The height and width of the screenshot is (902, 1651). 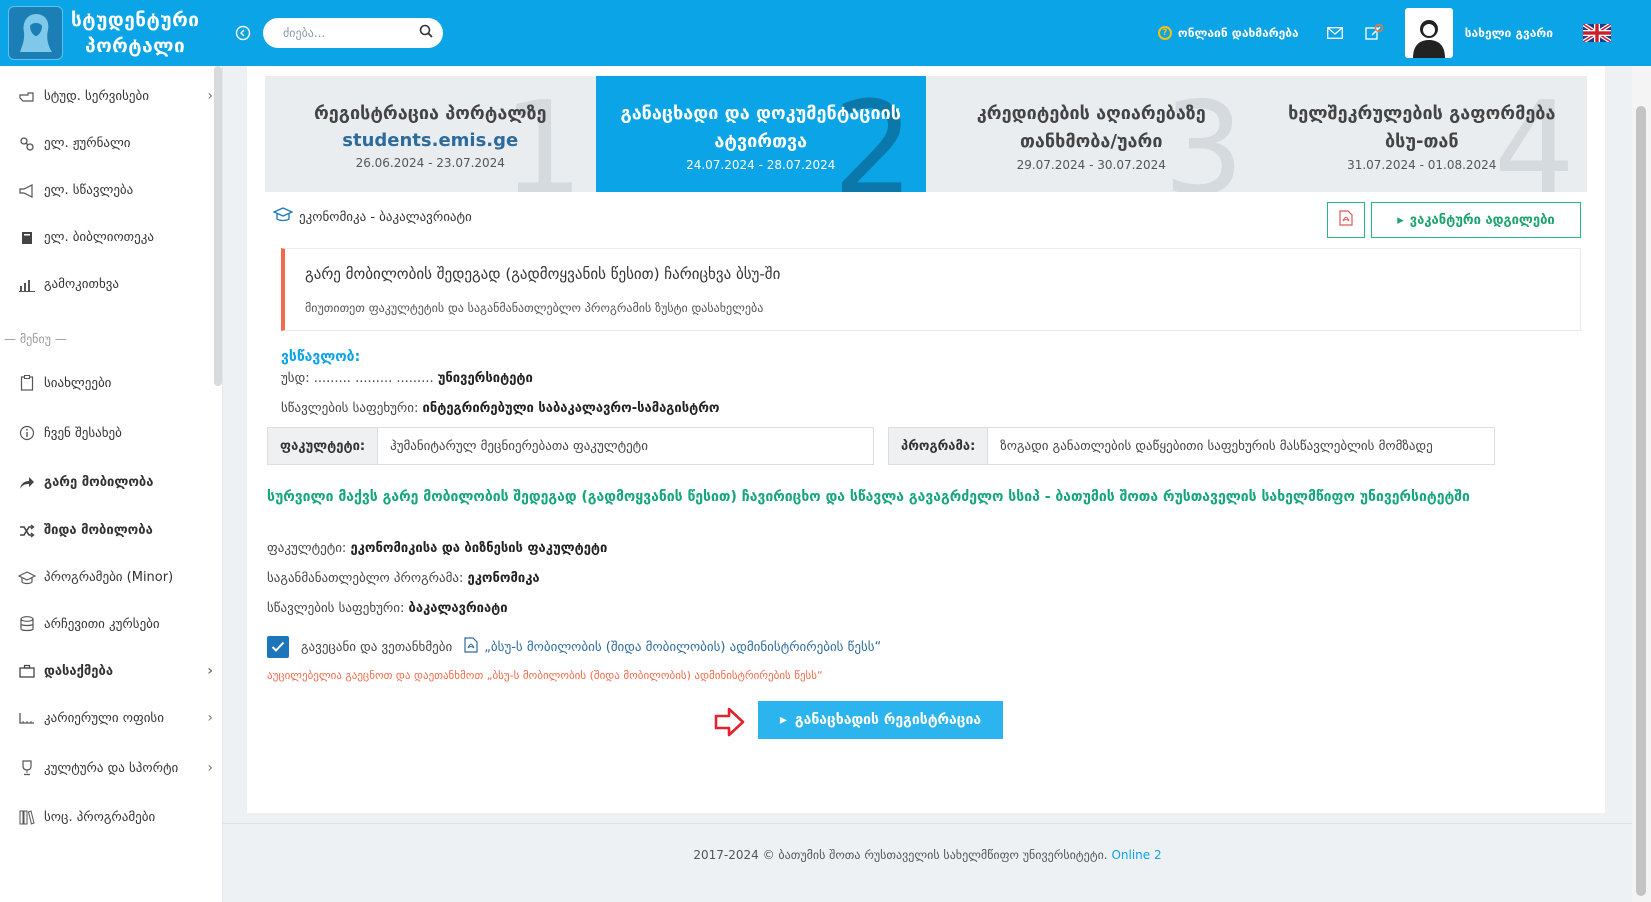 What do you see at coordinates (27, 285) in the screenshot?
I see `bar-chart-icon` at bounding box center [27, 285].